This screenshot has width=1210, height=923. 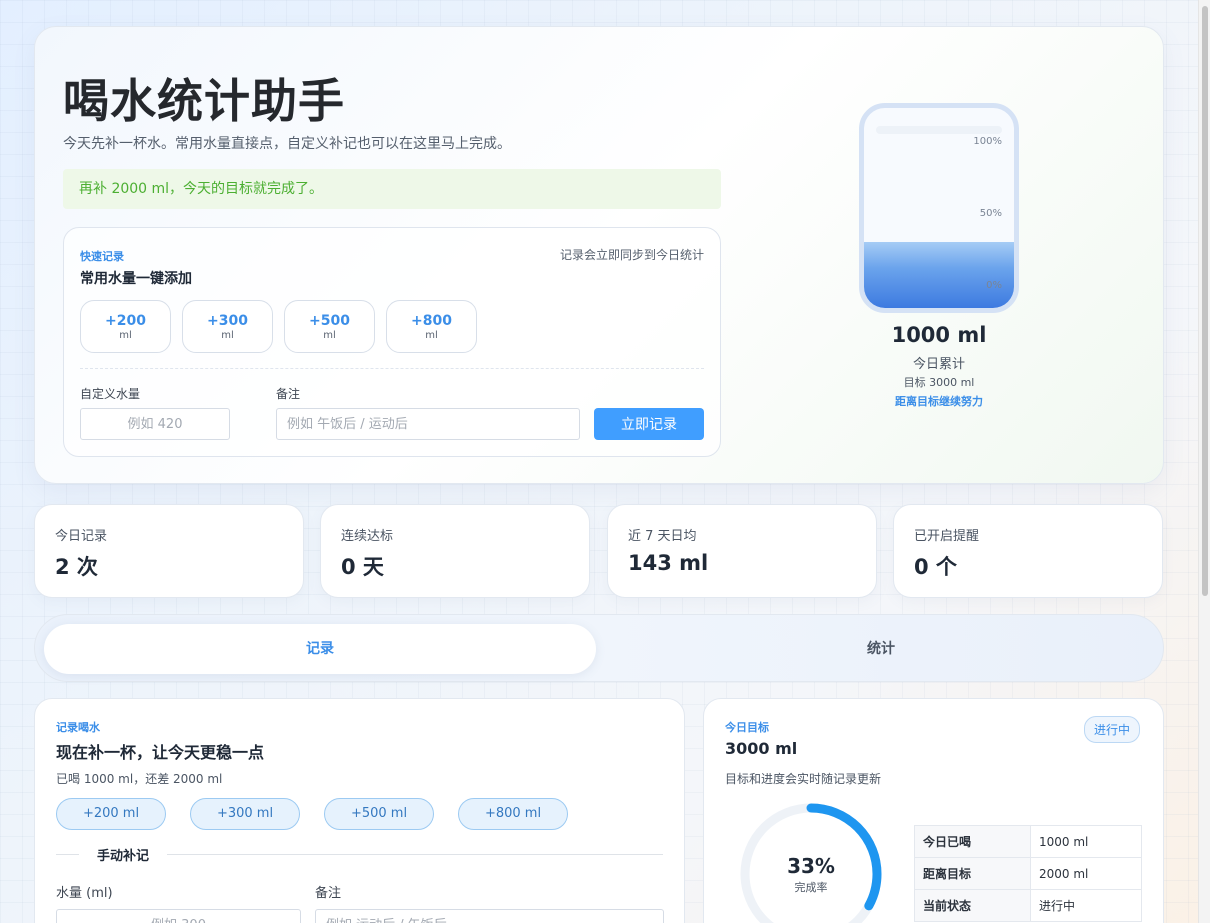 I want to click on quick-title: 常用水量一键添加, so click(x=136, y=279).